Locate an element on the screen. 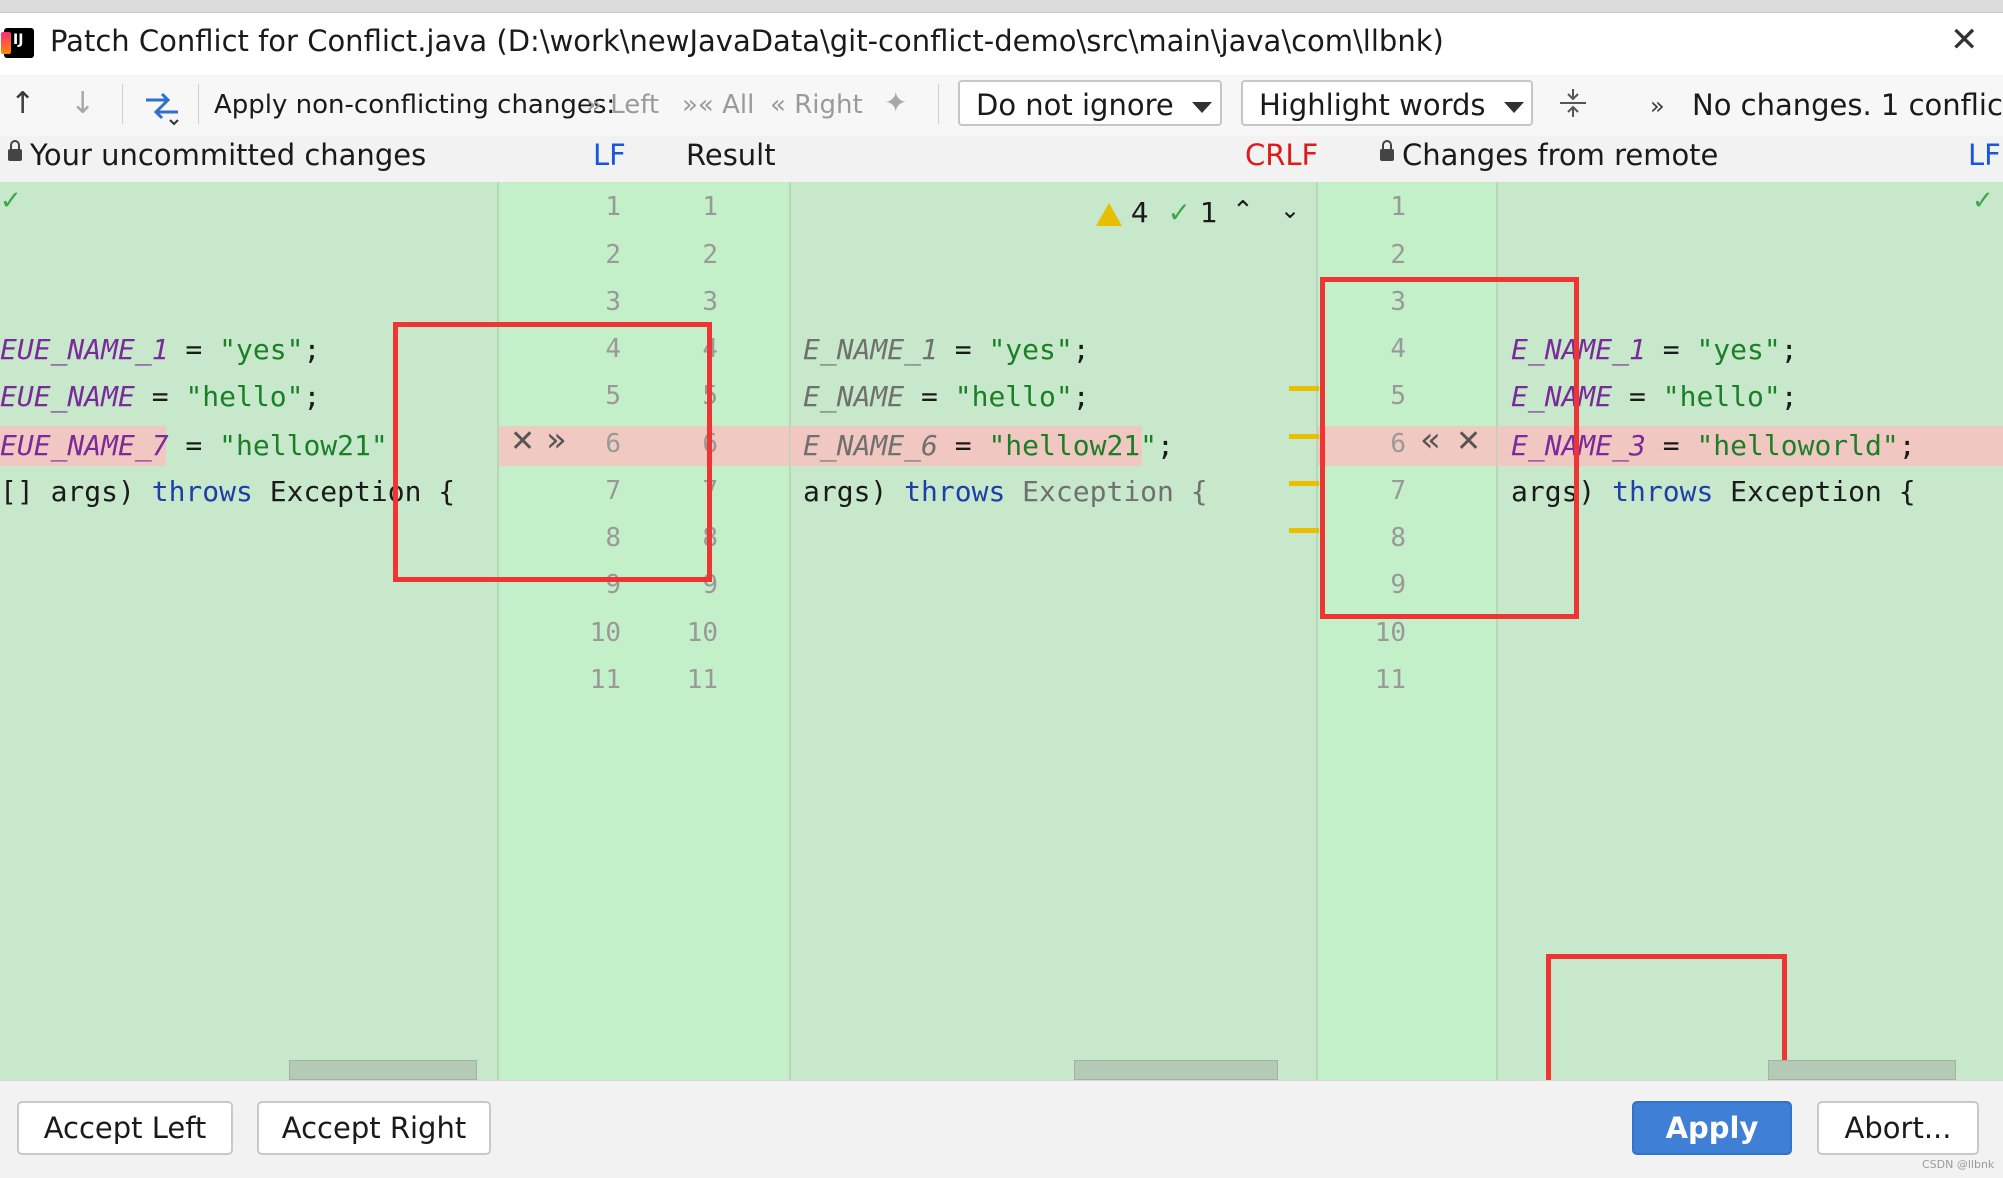 The image size is (2003, 1178). left-pane-header: Your uncommitted changes is located at coordinates (217, 155).